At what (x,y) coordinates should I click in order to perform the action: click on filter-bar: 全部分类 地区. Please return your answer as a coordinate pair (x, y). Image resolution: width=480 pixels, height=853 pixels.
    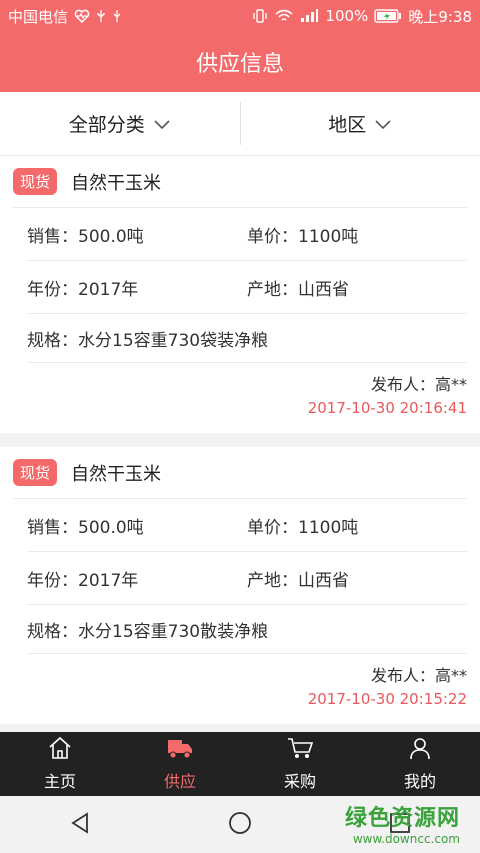
    Looking at the image, I should click on (240, 124).